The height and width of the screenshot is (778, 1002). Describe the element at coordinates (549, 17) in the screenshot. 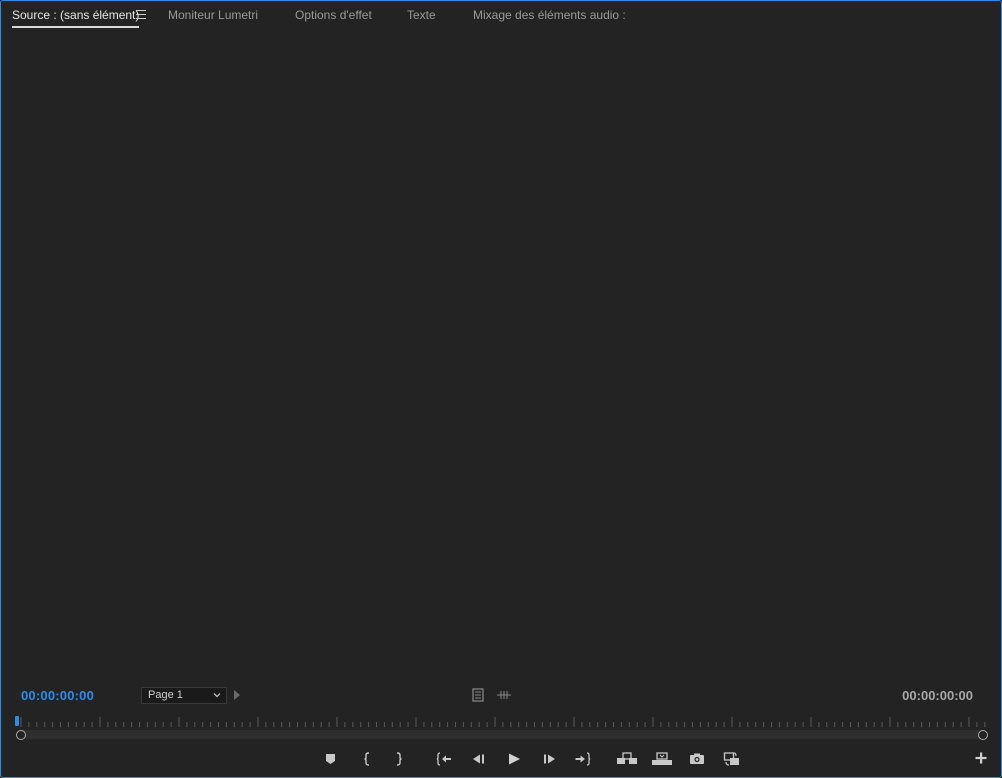

I see `tab-audio-clip-mixer: Mixage des éléments audio :` at that location.